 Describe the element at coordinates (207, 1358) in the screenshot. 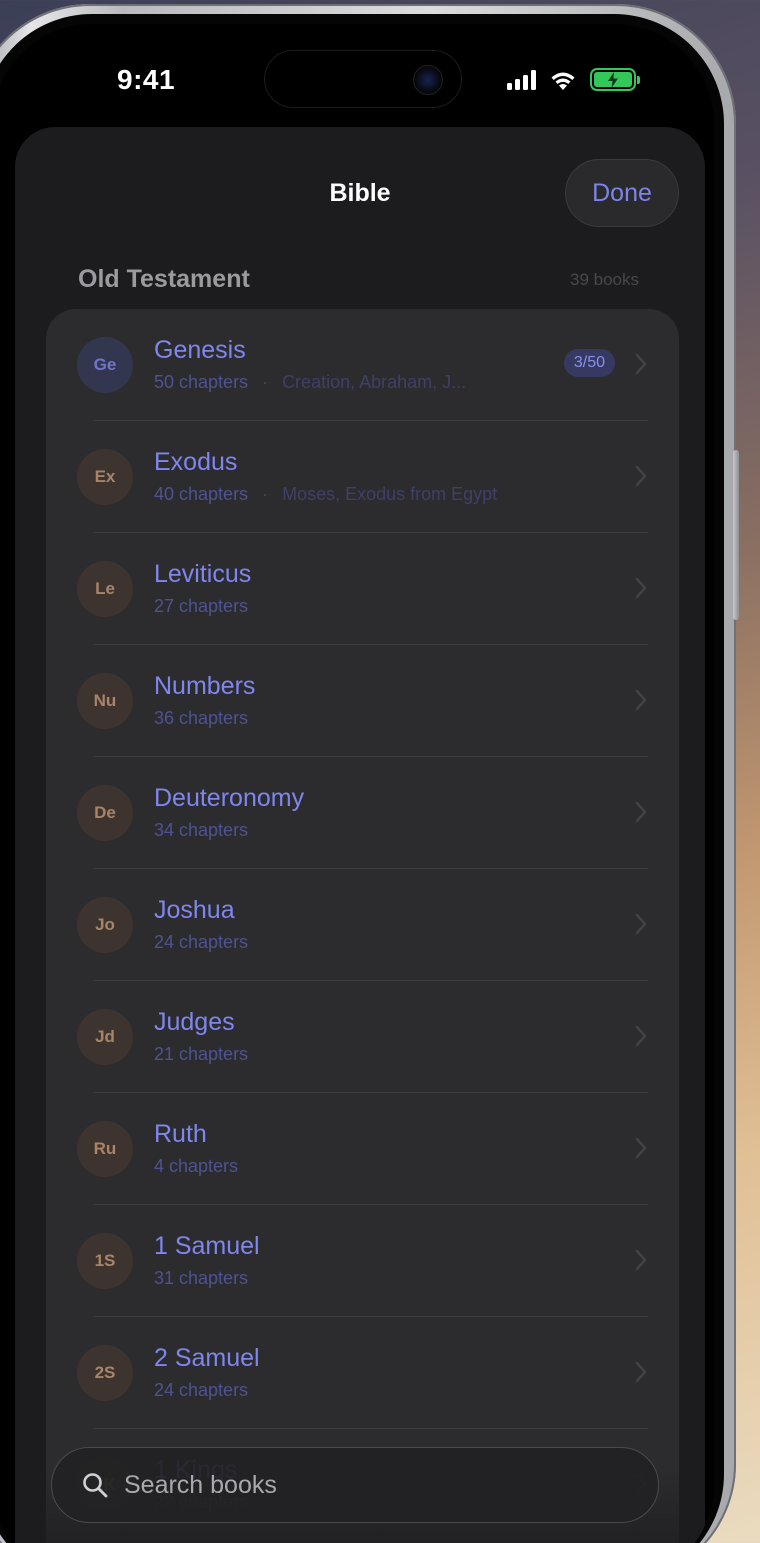

I see `book-name: 2 Samuel` at that location.